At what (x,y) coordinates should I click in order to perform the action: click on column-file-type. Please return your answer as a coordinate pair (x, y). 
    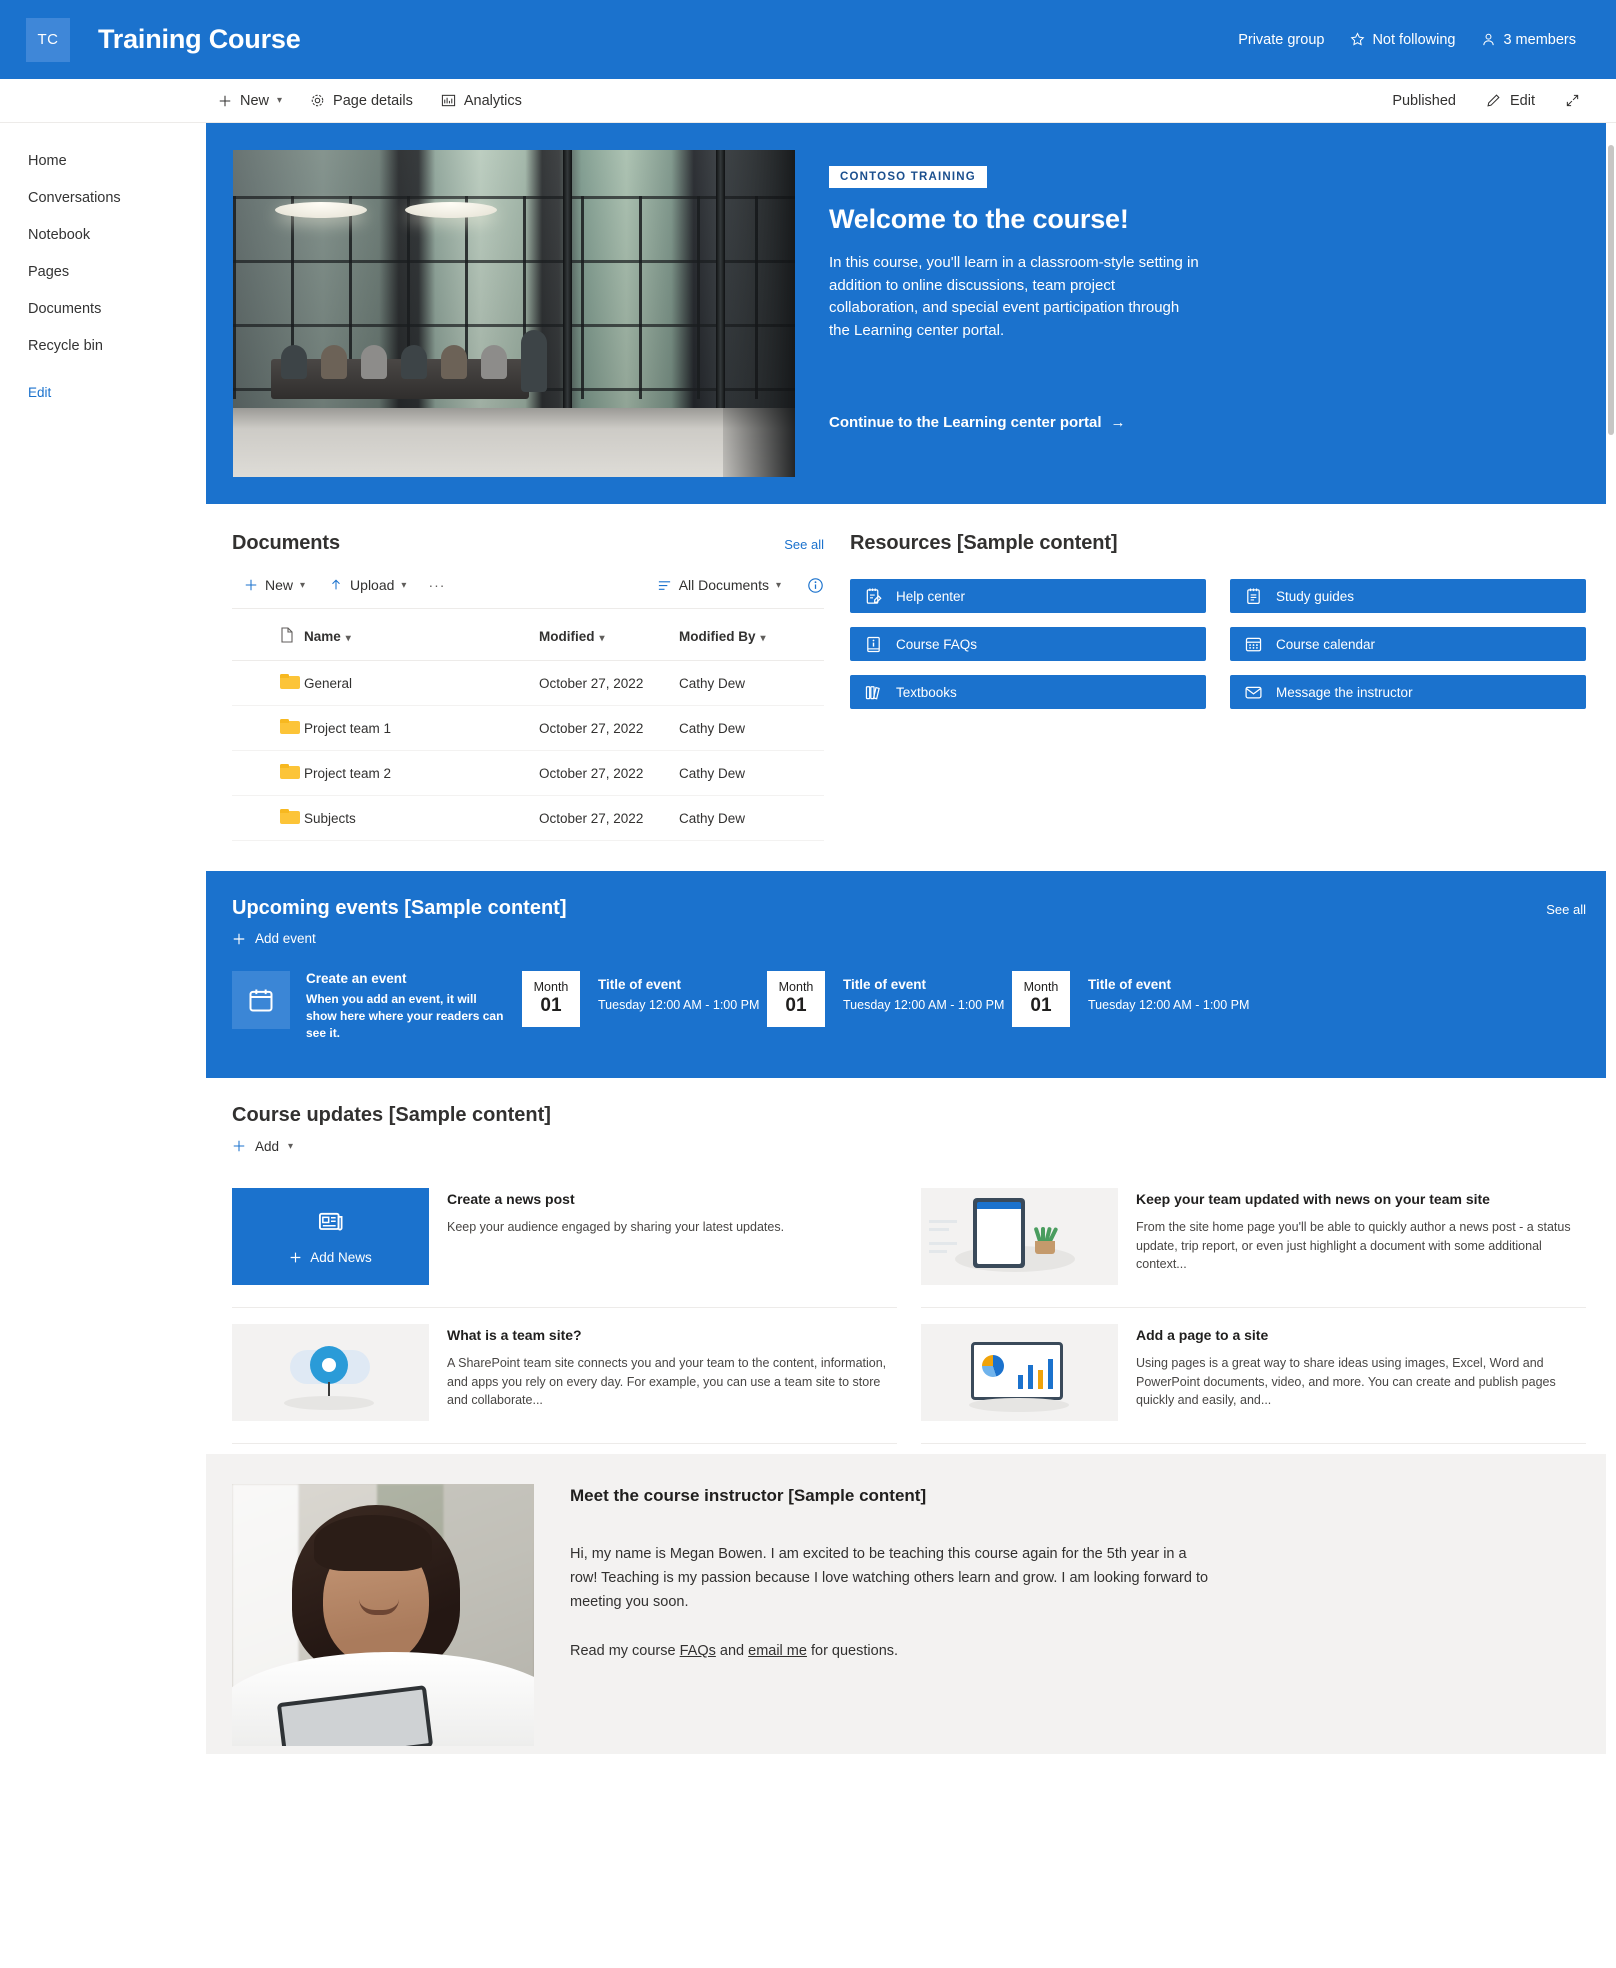
    Looking at the image, I should click on (268, 637).